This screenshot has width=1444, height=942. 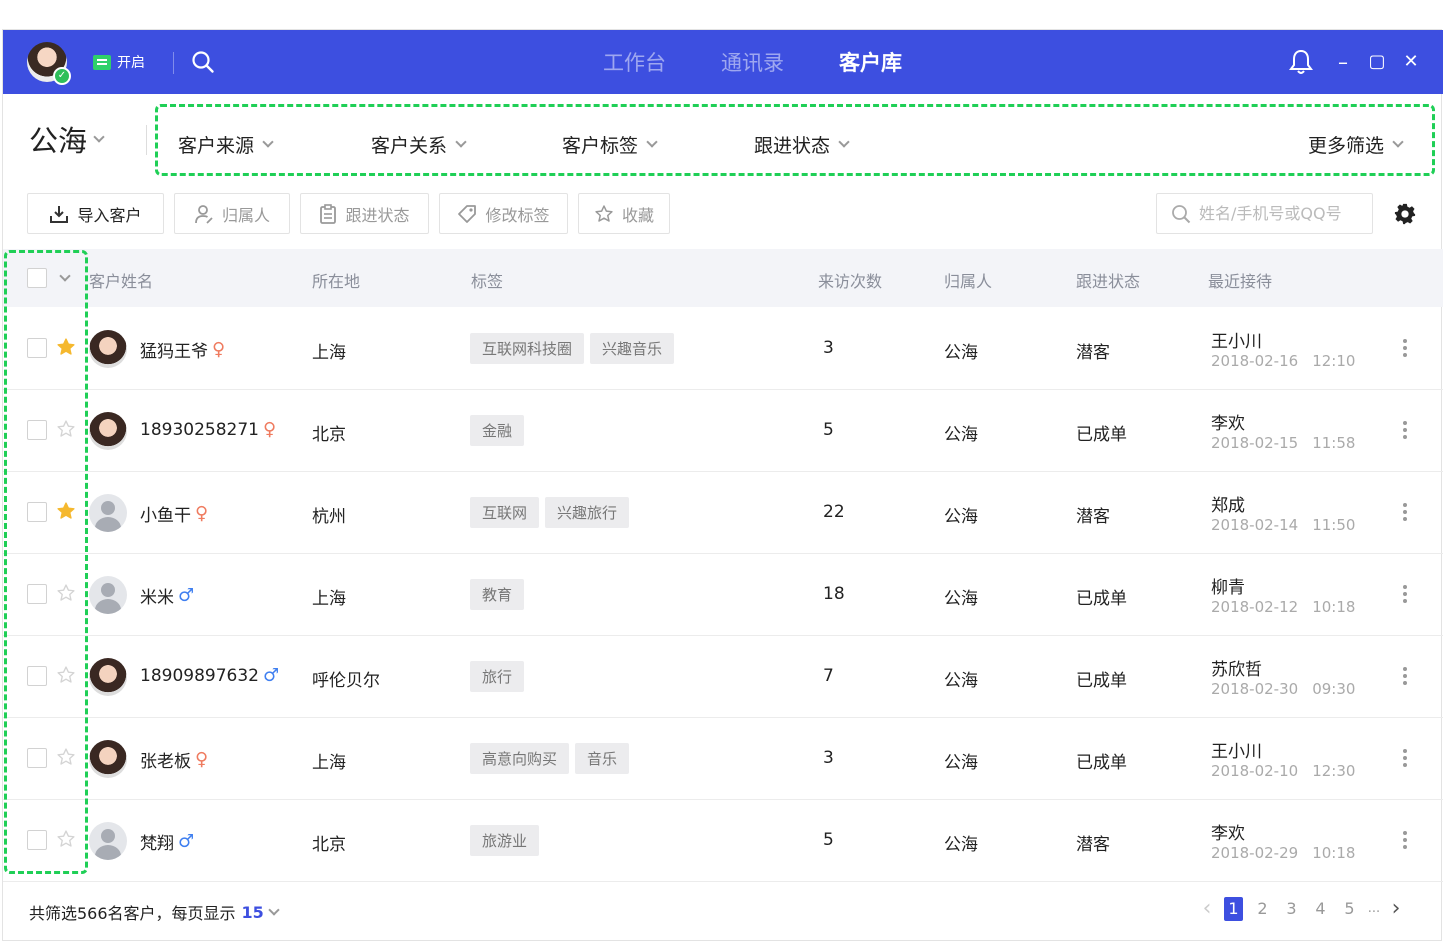 What do you see at coordinates (226, 144) in the screenshot?
I see `filter-source: 客户来源` at bounding box center [226, 144].